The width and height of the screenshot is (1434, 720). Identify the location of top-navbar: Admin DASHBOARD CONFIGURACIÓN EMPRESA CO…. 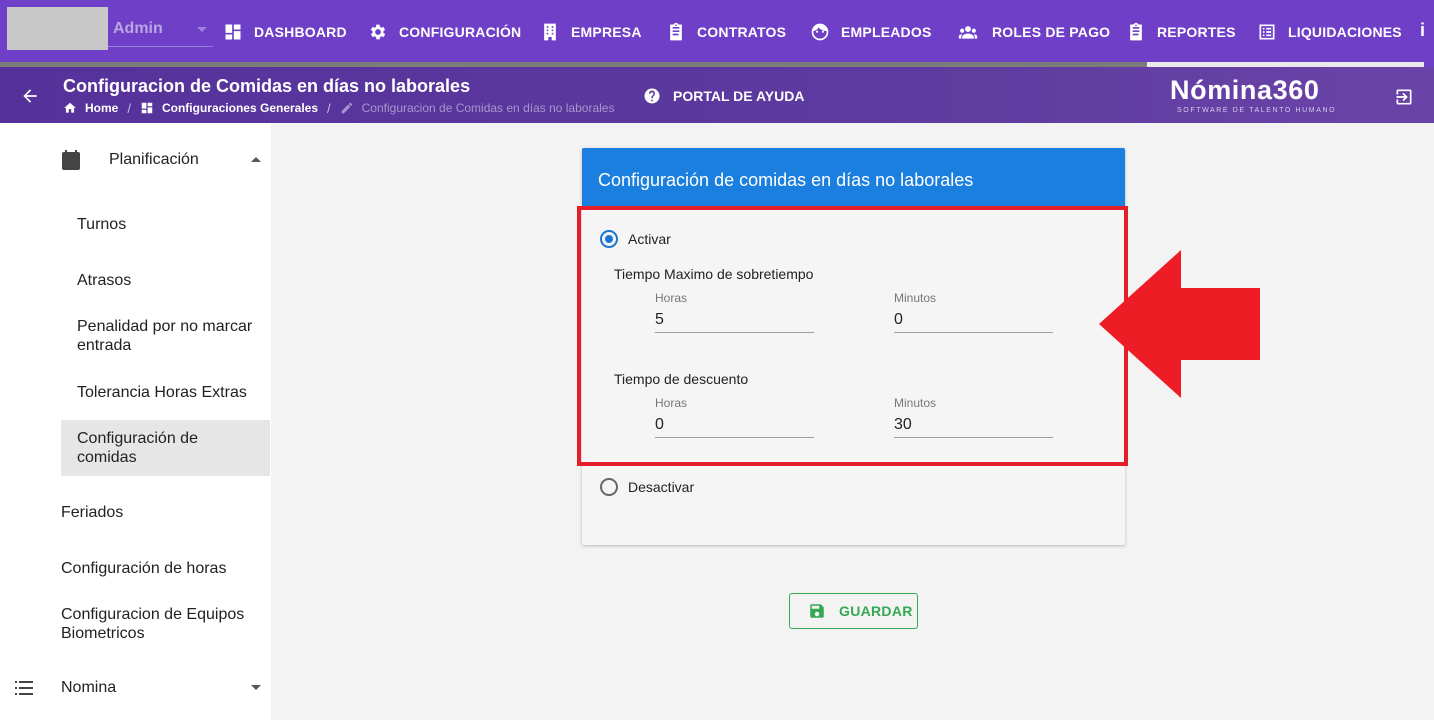
(717, 32).